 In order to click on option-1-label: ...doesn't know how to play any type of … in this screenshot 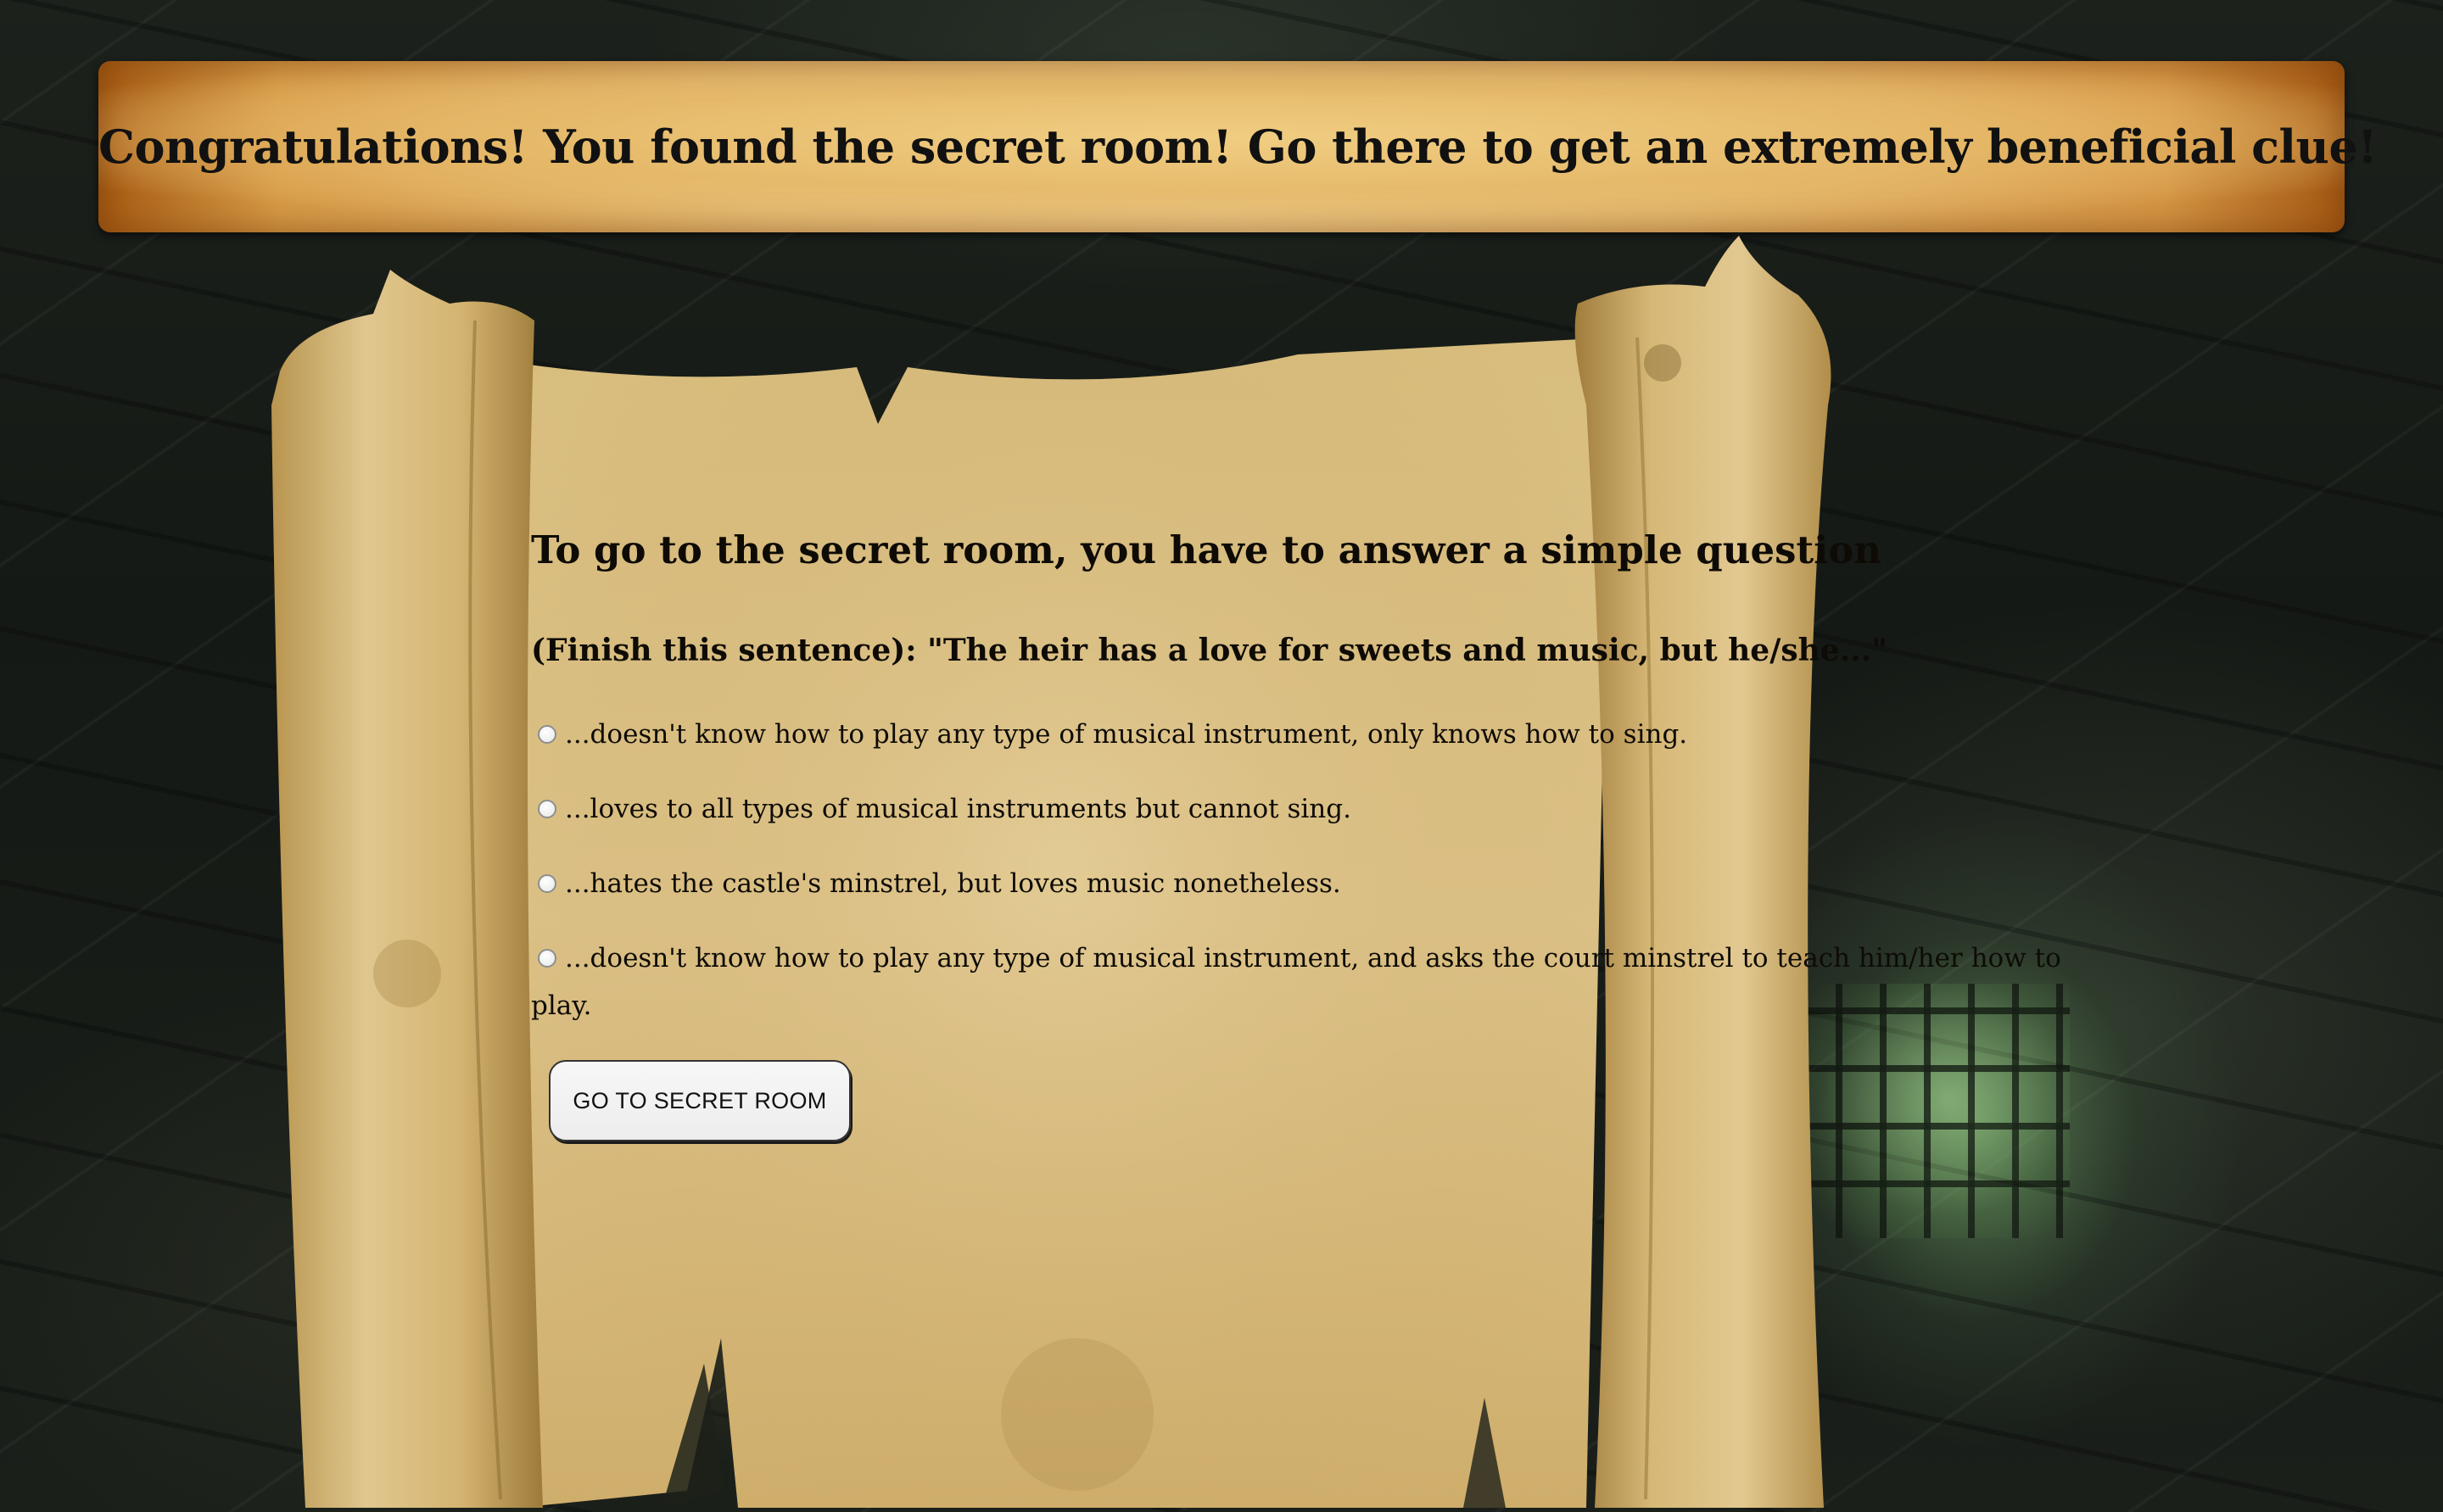, I will do `click(1127, 734)`.